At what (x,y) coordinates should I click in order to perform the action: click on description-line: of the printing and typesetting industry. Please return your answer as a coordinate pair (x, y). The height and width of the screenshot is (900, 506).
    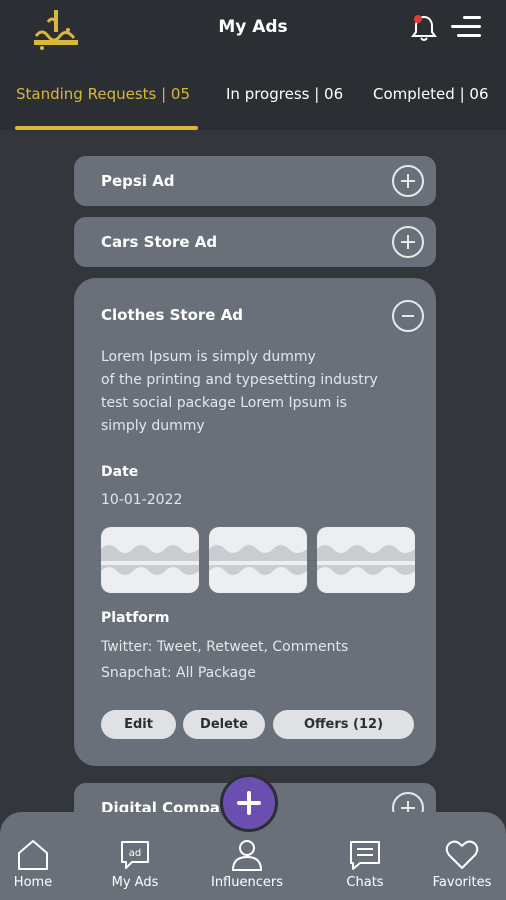
    Looking at the image, I should click on (239, 380).